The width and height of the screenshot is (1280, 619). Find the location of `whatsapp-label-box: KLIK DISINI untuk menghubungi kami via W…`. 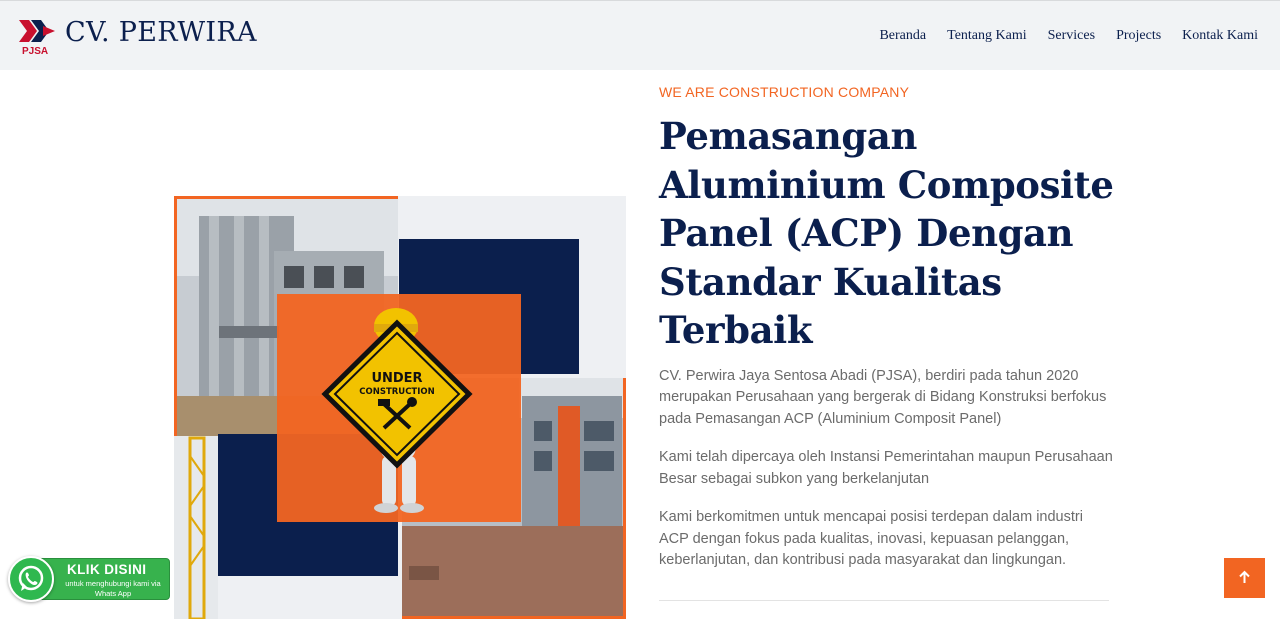

whatsapp-label-box: KLIK DISINI untuk menghubungi kami via W… is located at coordinates (104, 579).